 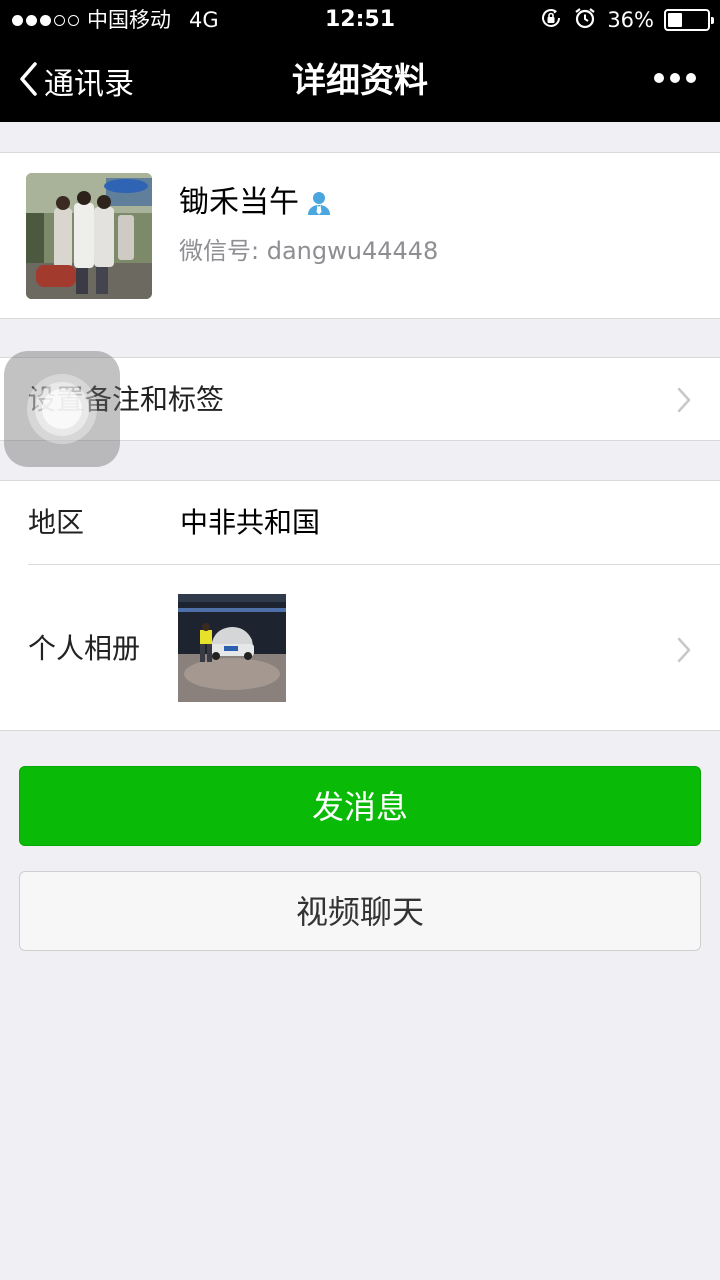 What do you see at coordinates (360, 806) in the screenshot?
I see `send-message-button: 发消息` at bounding box center [360, 806].